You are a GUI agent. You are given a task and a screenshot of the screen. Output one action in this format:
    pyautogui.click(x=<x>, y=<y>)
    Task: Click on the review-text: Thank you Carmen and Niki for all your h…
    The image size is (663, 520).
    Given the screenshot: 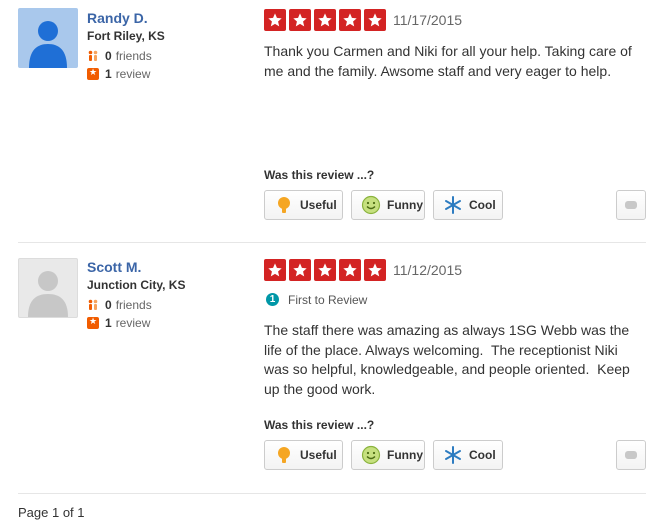 What is the action you would take?
    pyautogui.click(x=450, y=61)
    